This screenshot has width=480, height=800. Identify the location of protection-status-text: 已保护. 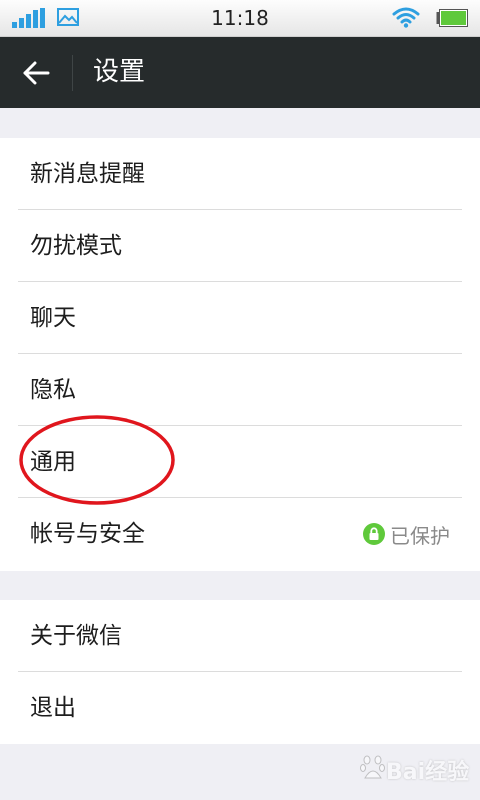
(420, 535).